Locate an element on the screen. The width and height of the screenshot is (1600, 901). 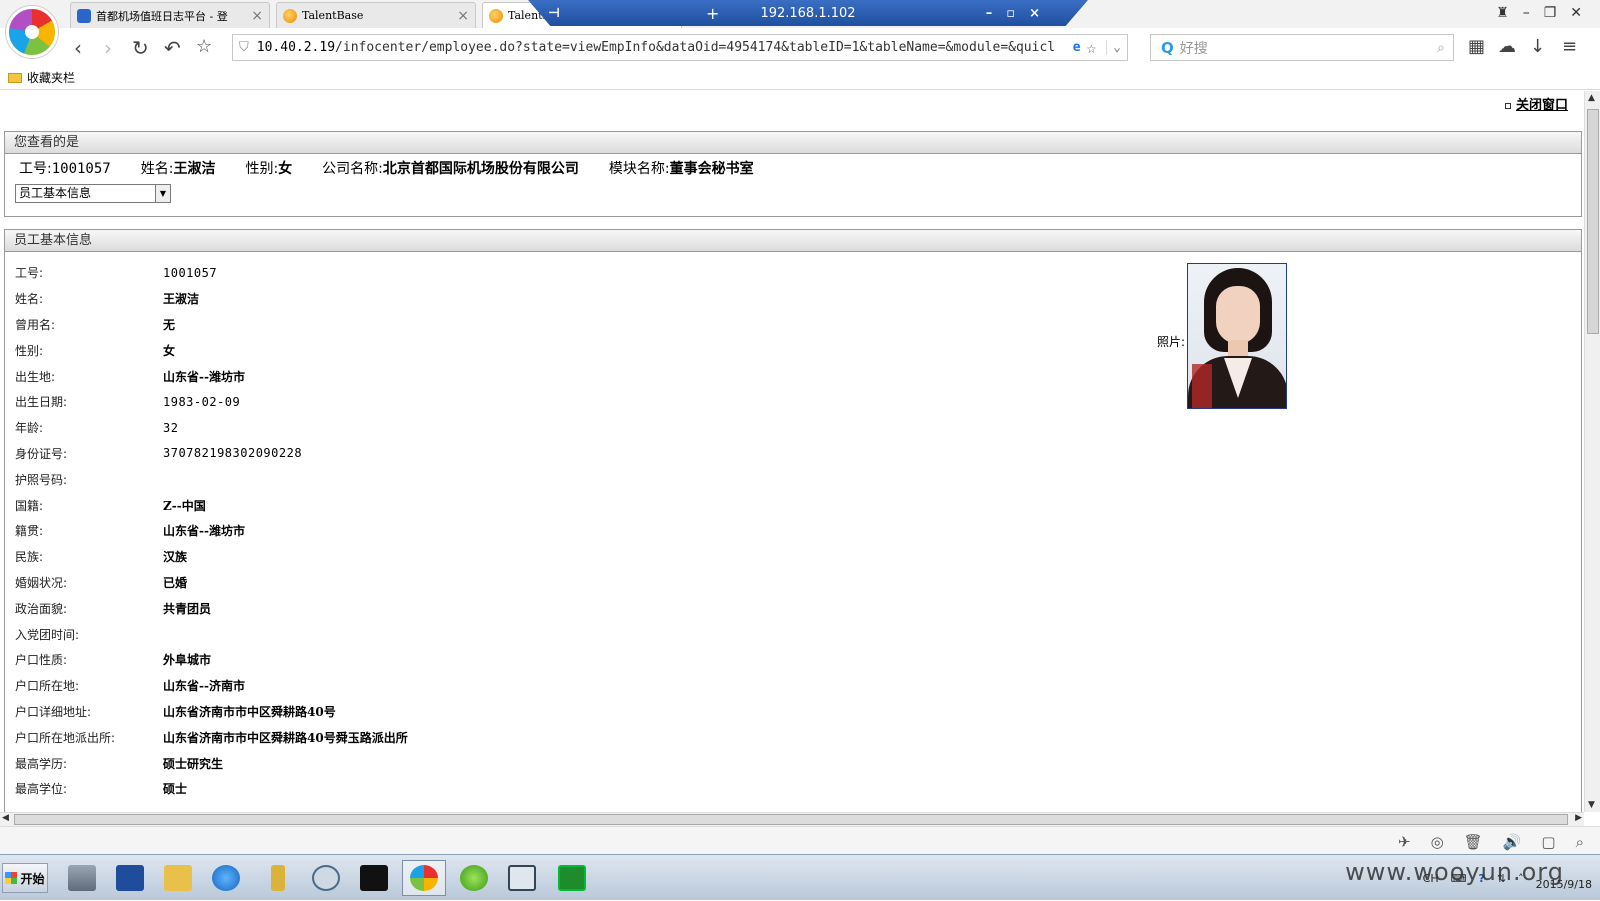
skin-icon: ♜ is located at coordinates (1502, 13).